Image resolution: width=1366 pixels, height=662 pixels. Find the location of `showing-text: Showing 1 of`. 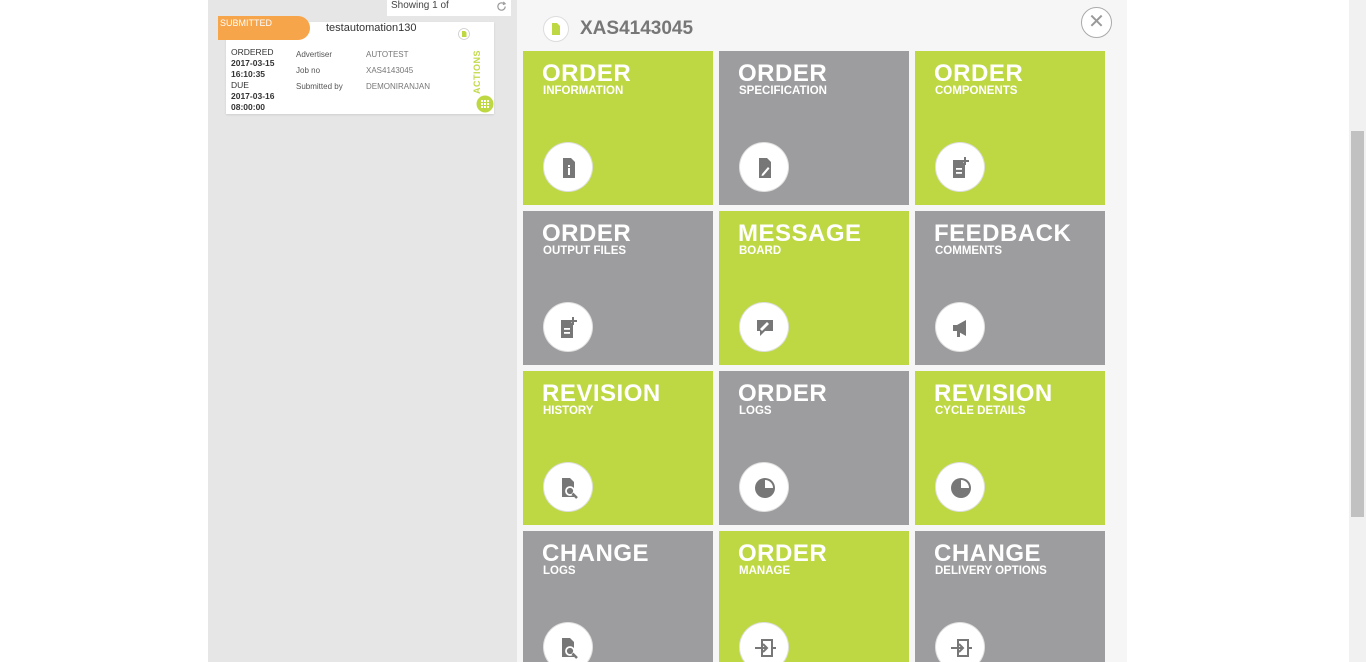

showing-text: Showing 1 of is located at coordinates (420, 5).